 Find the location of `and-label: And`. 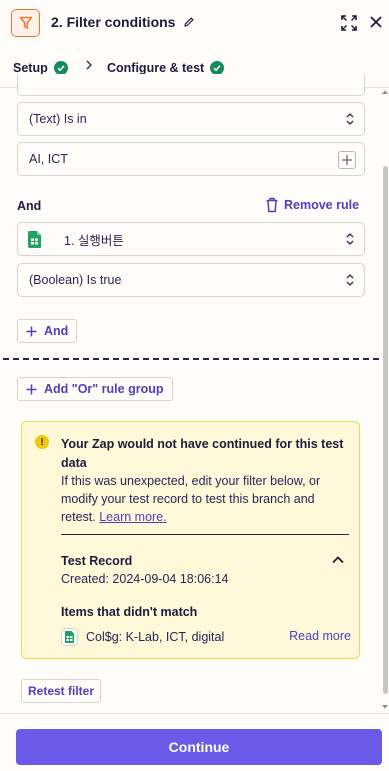

and-label: And is located at coordinates (29, 206).